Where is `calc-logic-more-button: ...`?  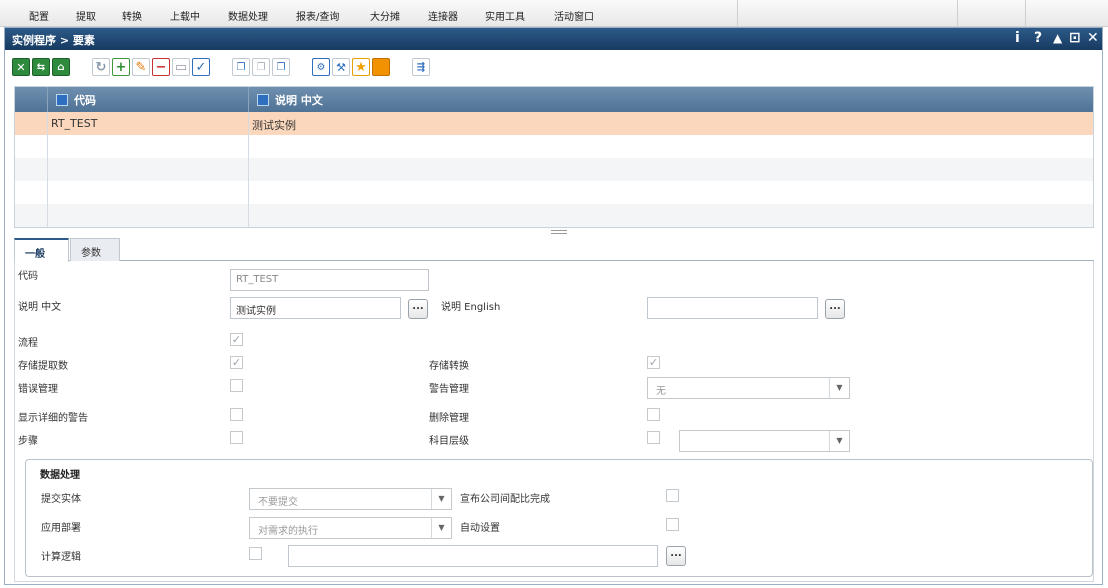
calc-logic-more-button: ... is located at coordinates (676, 556).